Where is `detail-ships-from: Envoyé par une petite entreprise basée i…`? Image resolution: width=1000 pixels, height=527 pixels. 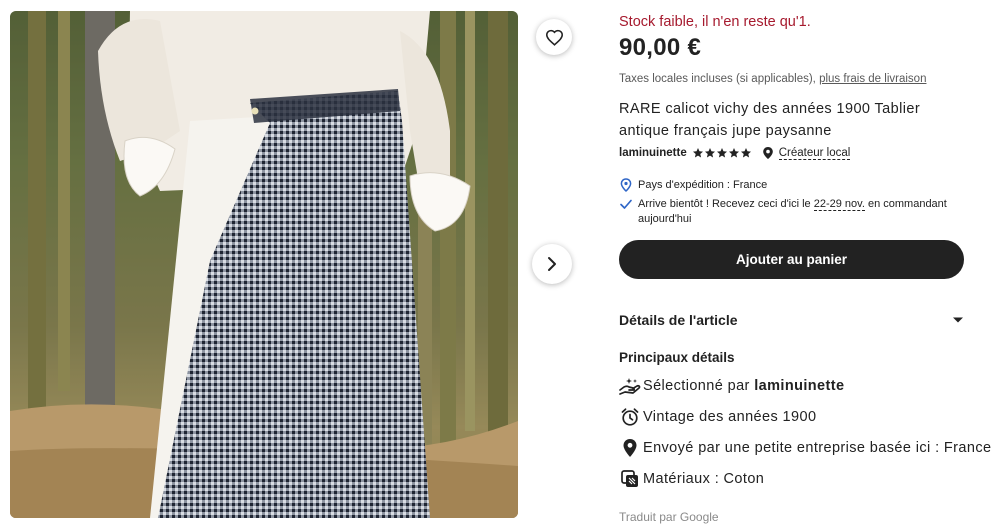
detail-ships-from: Envoyé par une petite entreprise basée i… is located at coordinates (805, 448).